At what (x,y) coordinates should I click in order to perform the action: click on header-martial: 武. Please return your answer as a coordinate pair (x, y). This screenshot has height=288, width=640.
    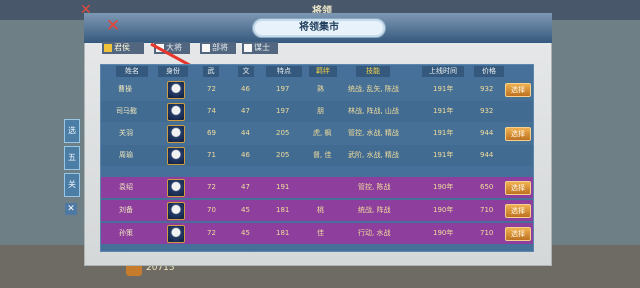
    Looking at the image, I should click on (211, 71).